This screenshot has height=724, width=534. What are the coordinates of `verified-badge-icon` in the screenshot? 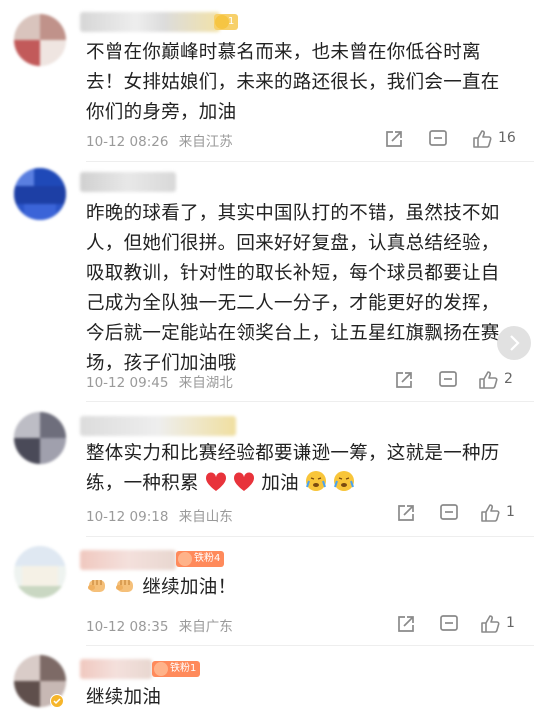 It's located at (57, 701).